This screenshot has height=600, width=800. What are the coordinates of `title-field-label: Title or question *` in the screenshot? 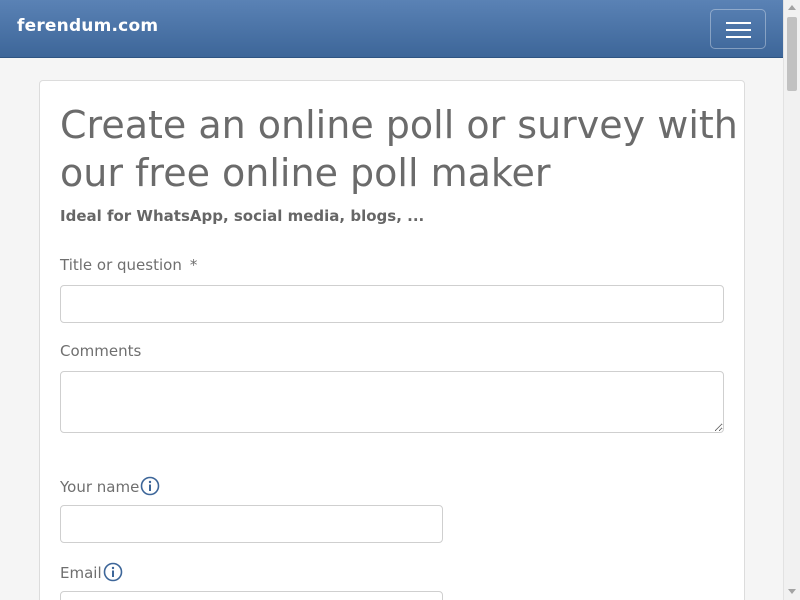 It's located at (128, 265).